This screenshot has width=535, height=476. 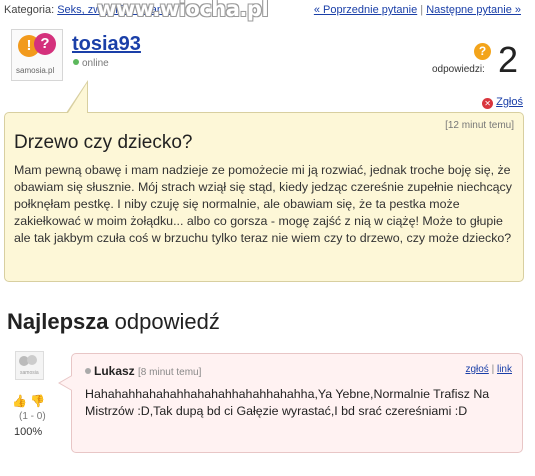 I want to click on answer-username: Lukasz, so click(x=114, y=371).